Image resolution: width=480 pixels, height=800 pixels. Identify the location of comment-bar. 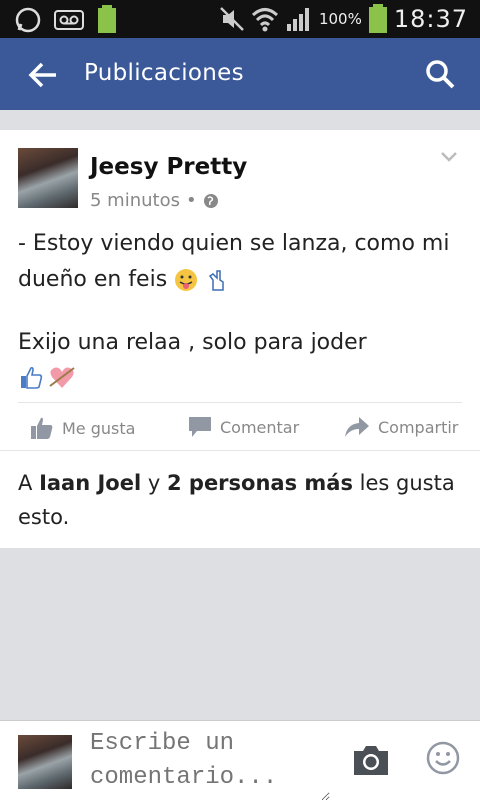
(240, 760).